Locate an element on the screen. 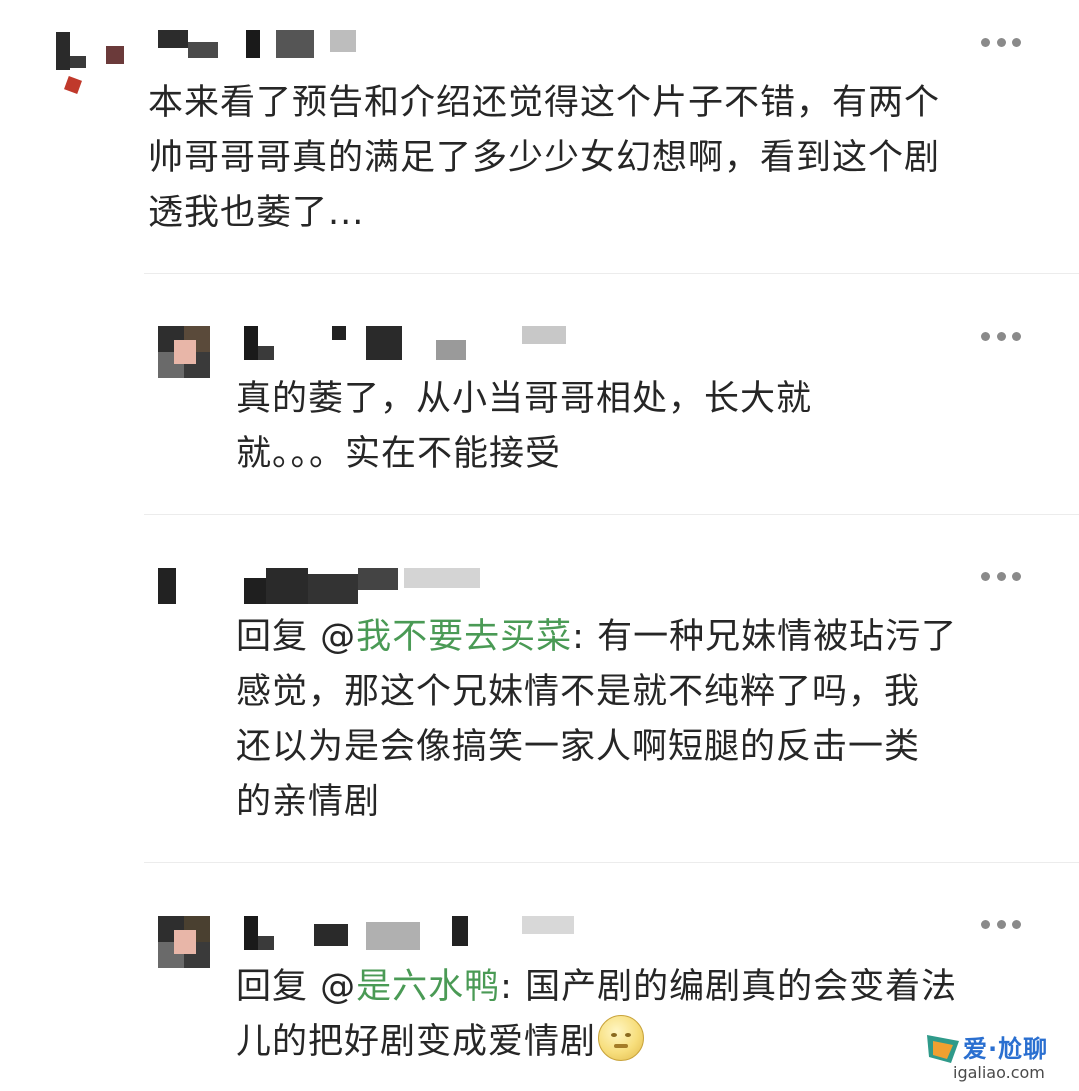 The width and height of the screenshot is (1079, 1091). mention-link: 我不要去买菜 is located at coordinates (464, 637).